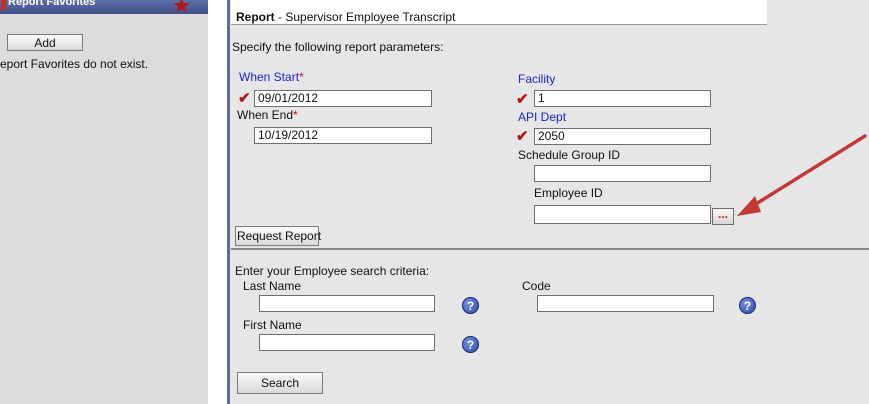 This screenshot has height=404, width=869. Describe the element at coordinates (347, 342) in the screenshot. I see `first-name-input` at that location.